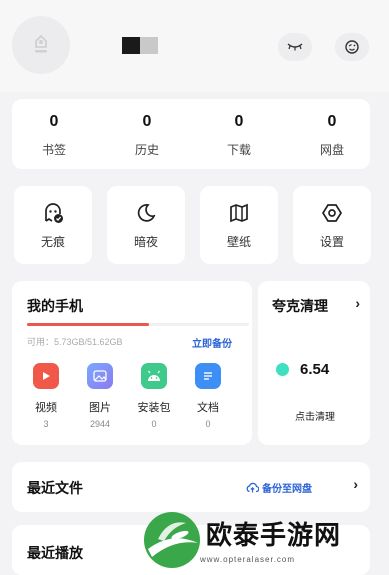 Image resolution: width=389 pixels, height=575 pixels. What do you see at coordinates (315, 418) in the screenshot?
I see `clean-now-button: 点击清理` at bounding box center [315, 418].